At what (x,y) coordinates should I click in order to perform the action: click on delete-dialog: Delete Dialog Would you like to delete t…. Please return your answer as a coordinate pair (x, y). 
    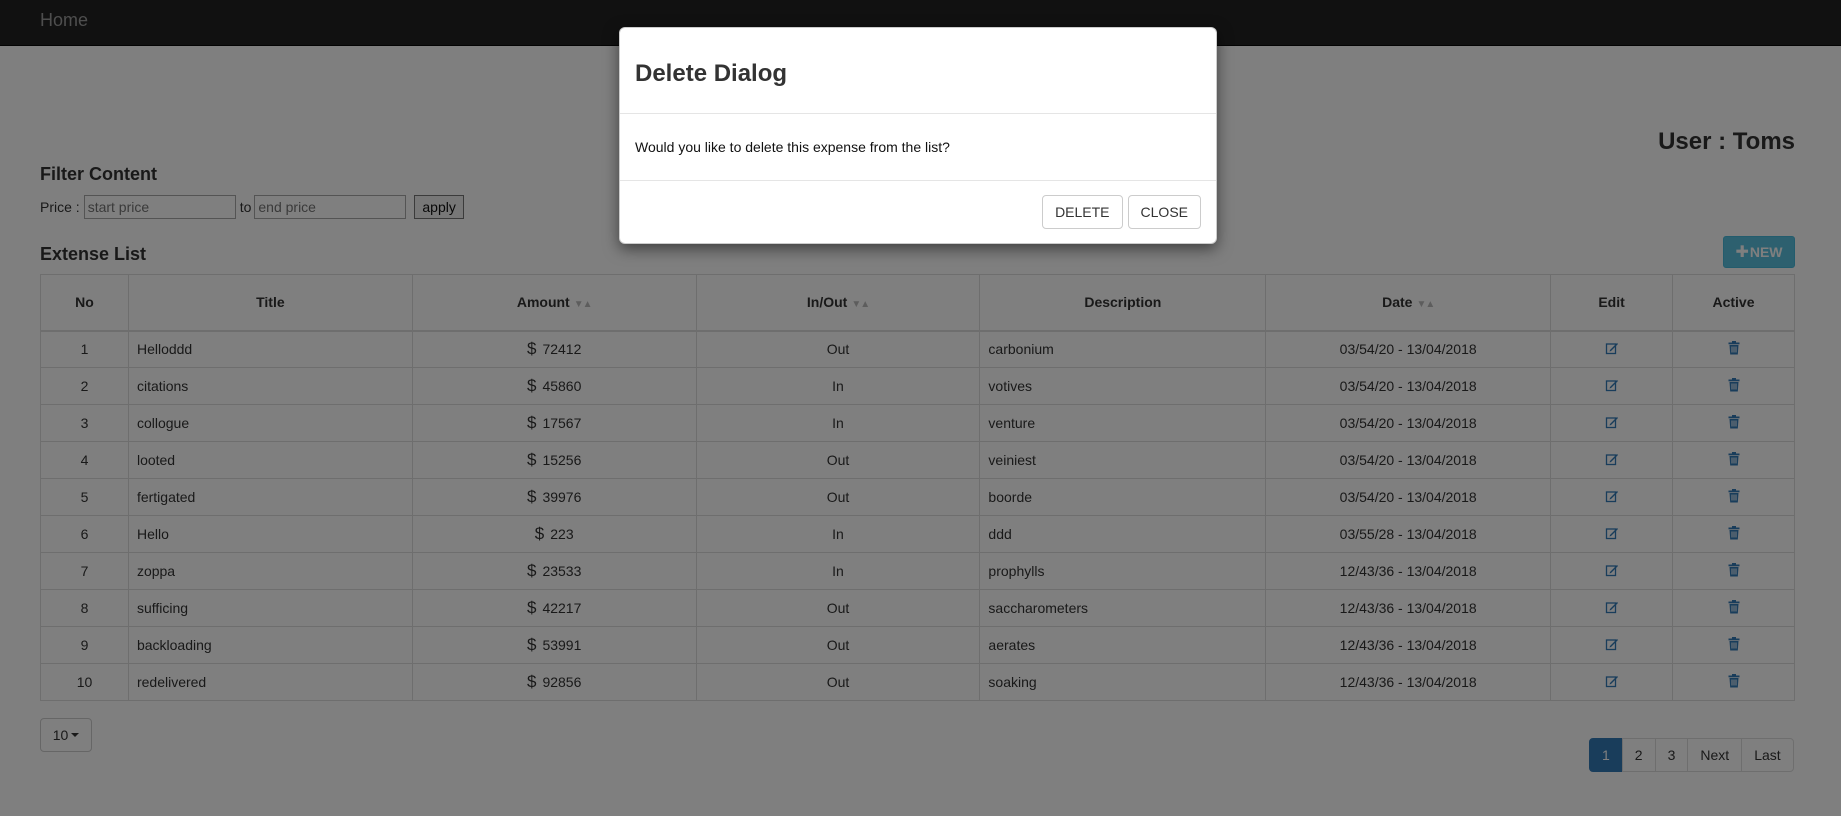
    Looking at the image, I should click on (918, 135).